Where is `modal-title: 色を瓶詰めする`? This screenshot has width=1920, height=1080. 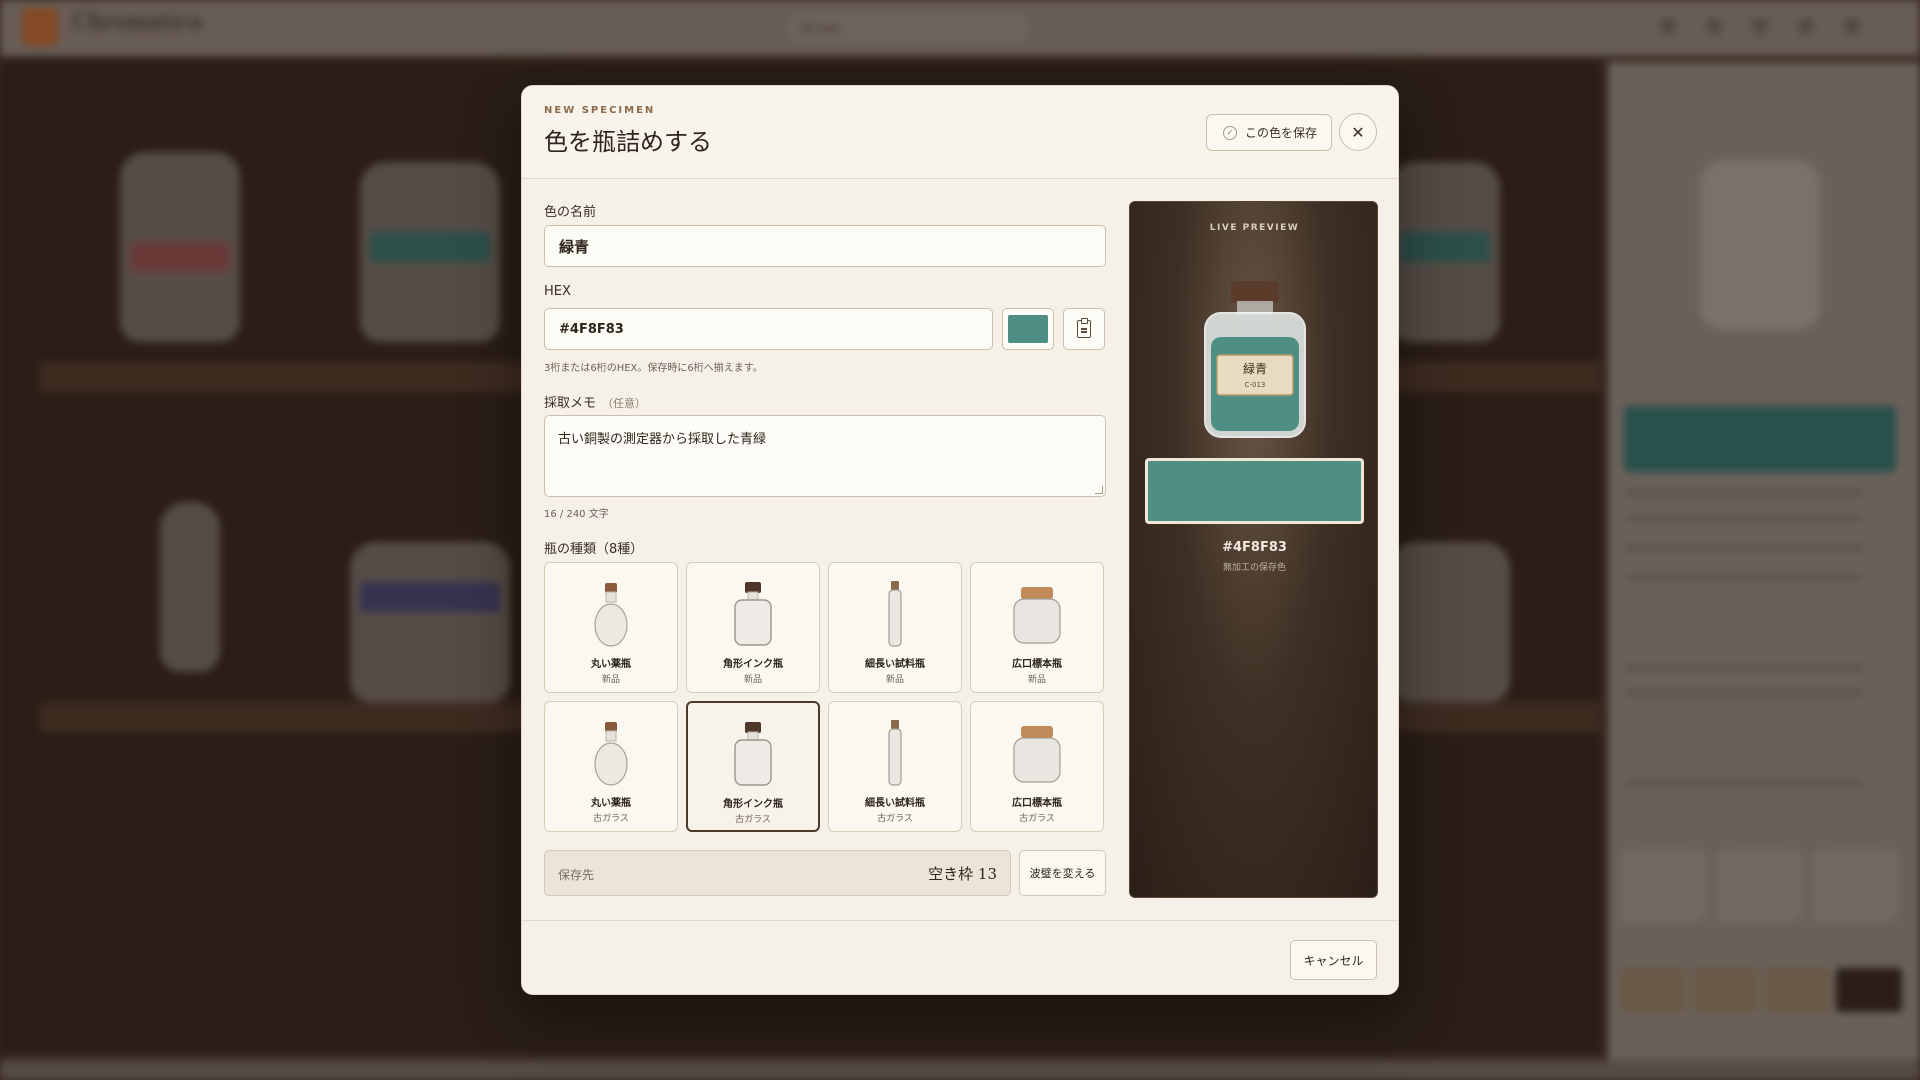
modal-title: 色を瓶詰めする is located at coordinates (628, 142).